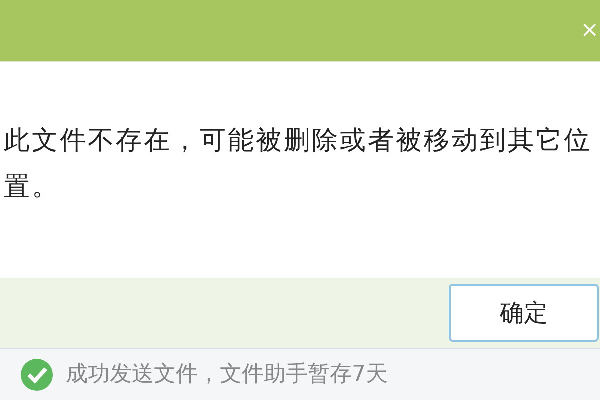 Image resolution: width=600 pixels, height=400 pixels. Describe the element at coordinates (524, 313) in the screenshot. I see `ok-button: 确定` at that location.